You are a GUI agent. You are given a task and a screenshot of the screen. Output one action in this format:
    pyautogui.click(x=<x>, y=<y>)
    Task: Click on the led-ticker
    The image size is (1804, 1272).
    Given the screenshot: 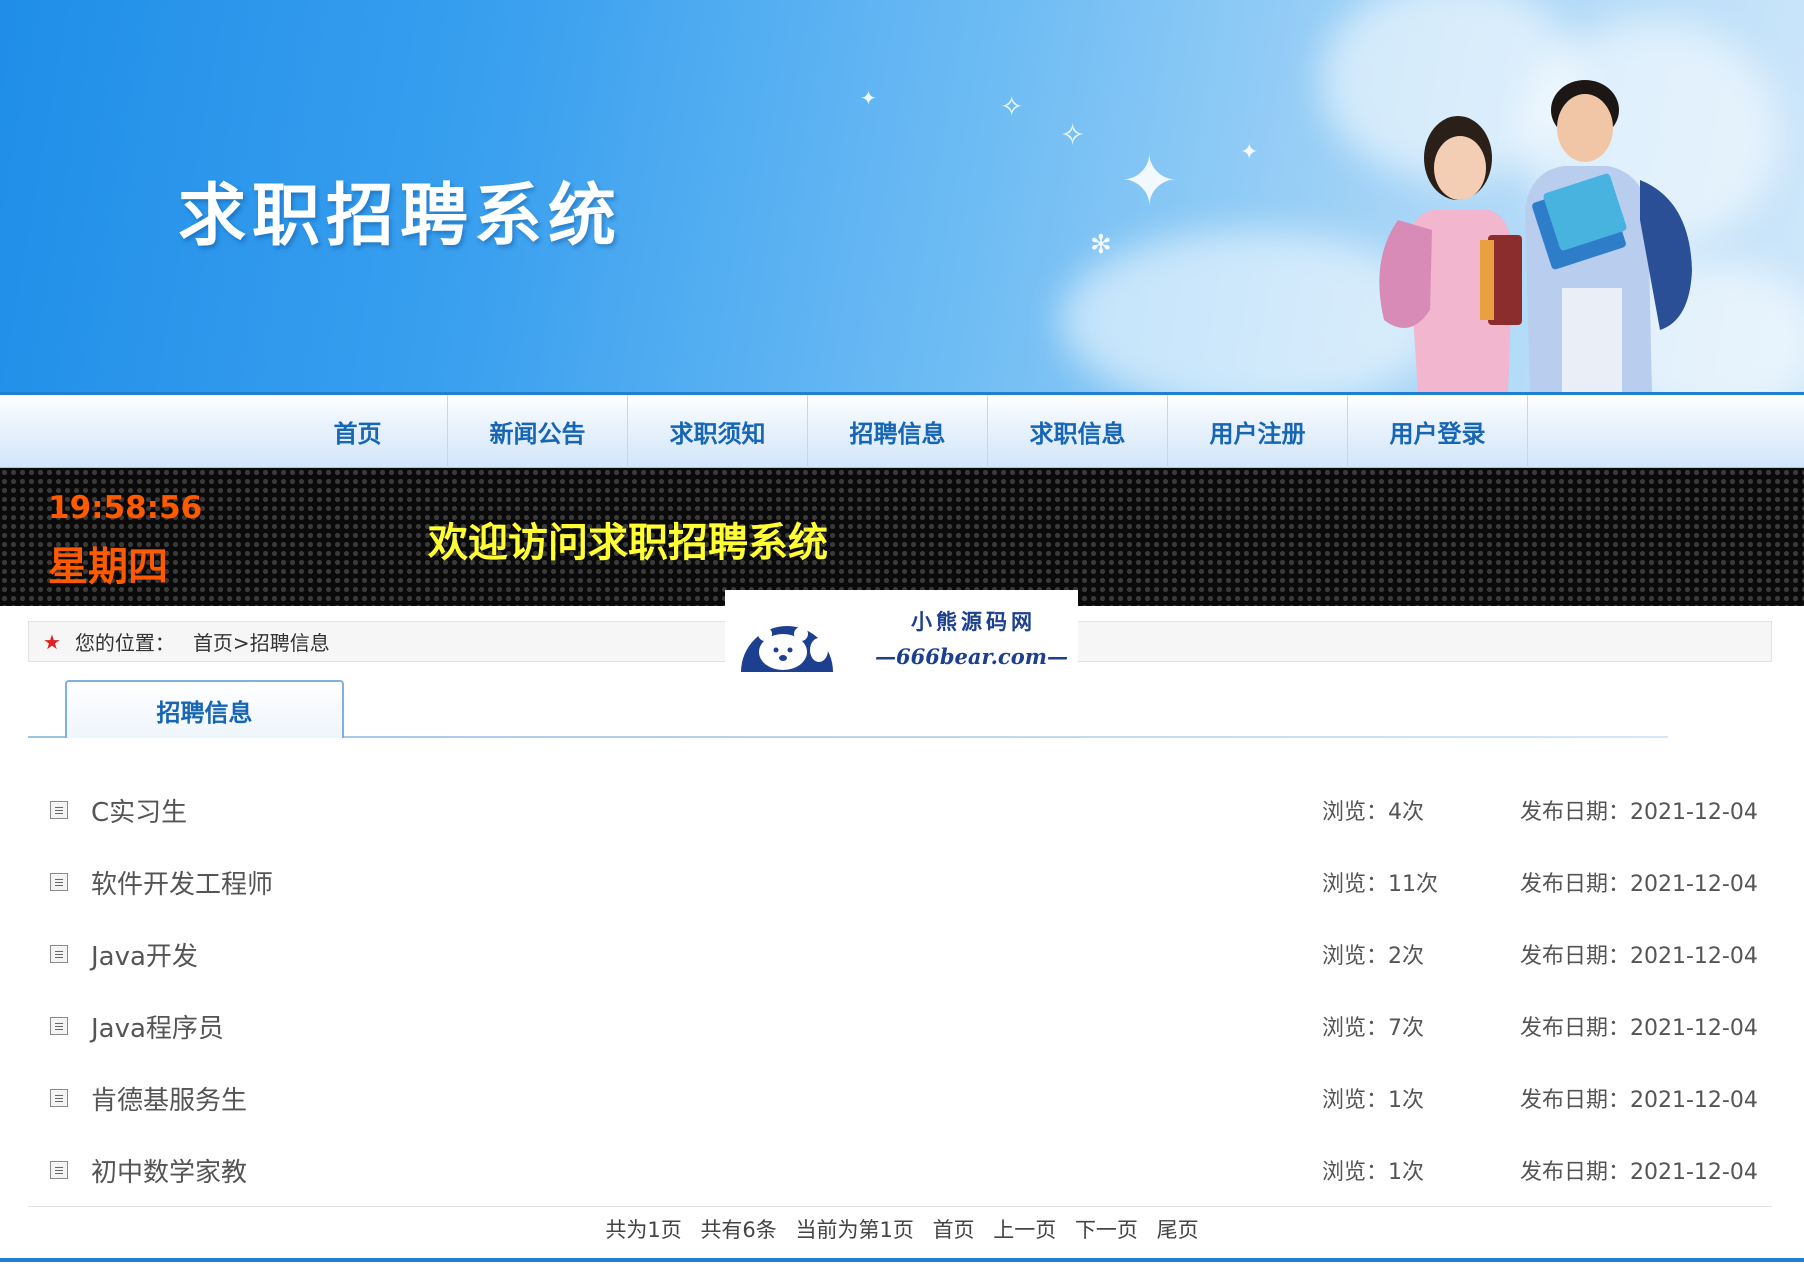 What is the action you would take?
    pyautogui.click(x=902, y=537)
    